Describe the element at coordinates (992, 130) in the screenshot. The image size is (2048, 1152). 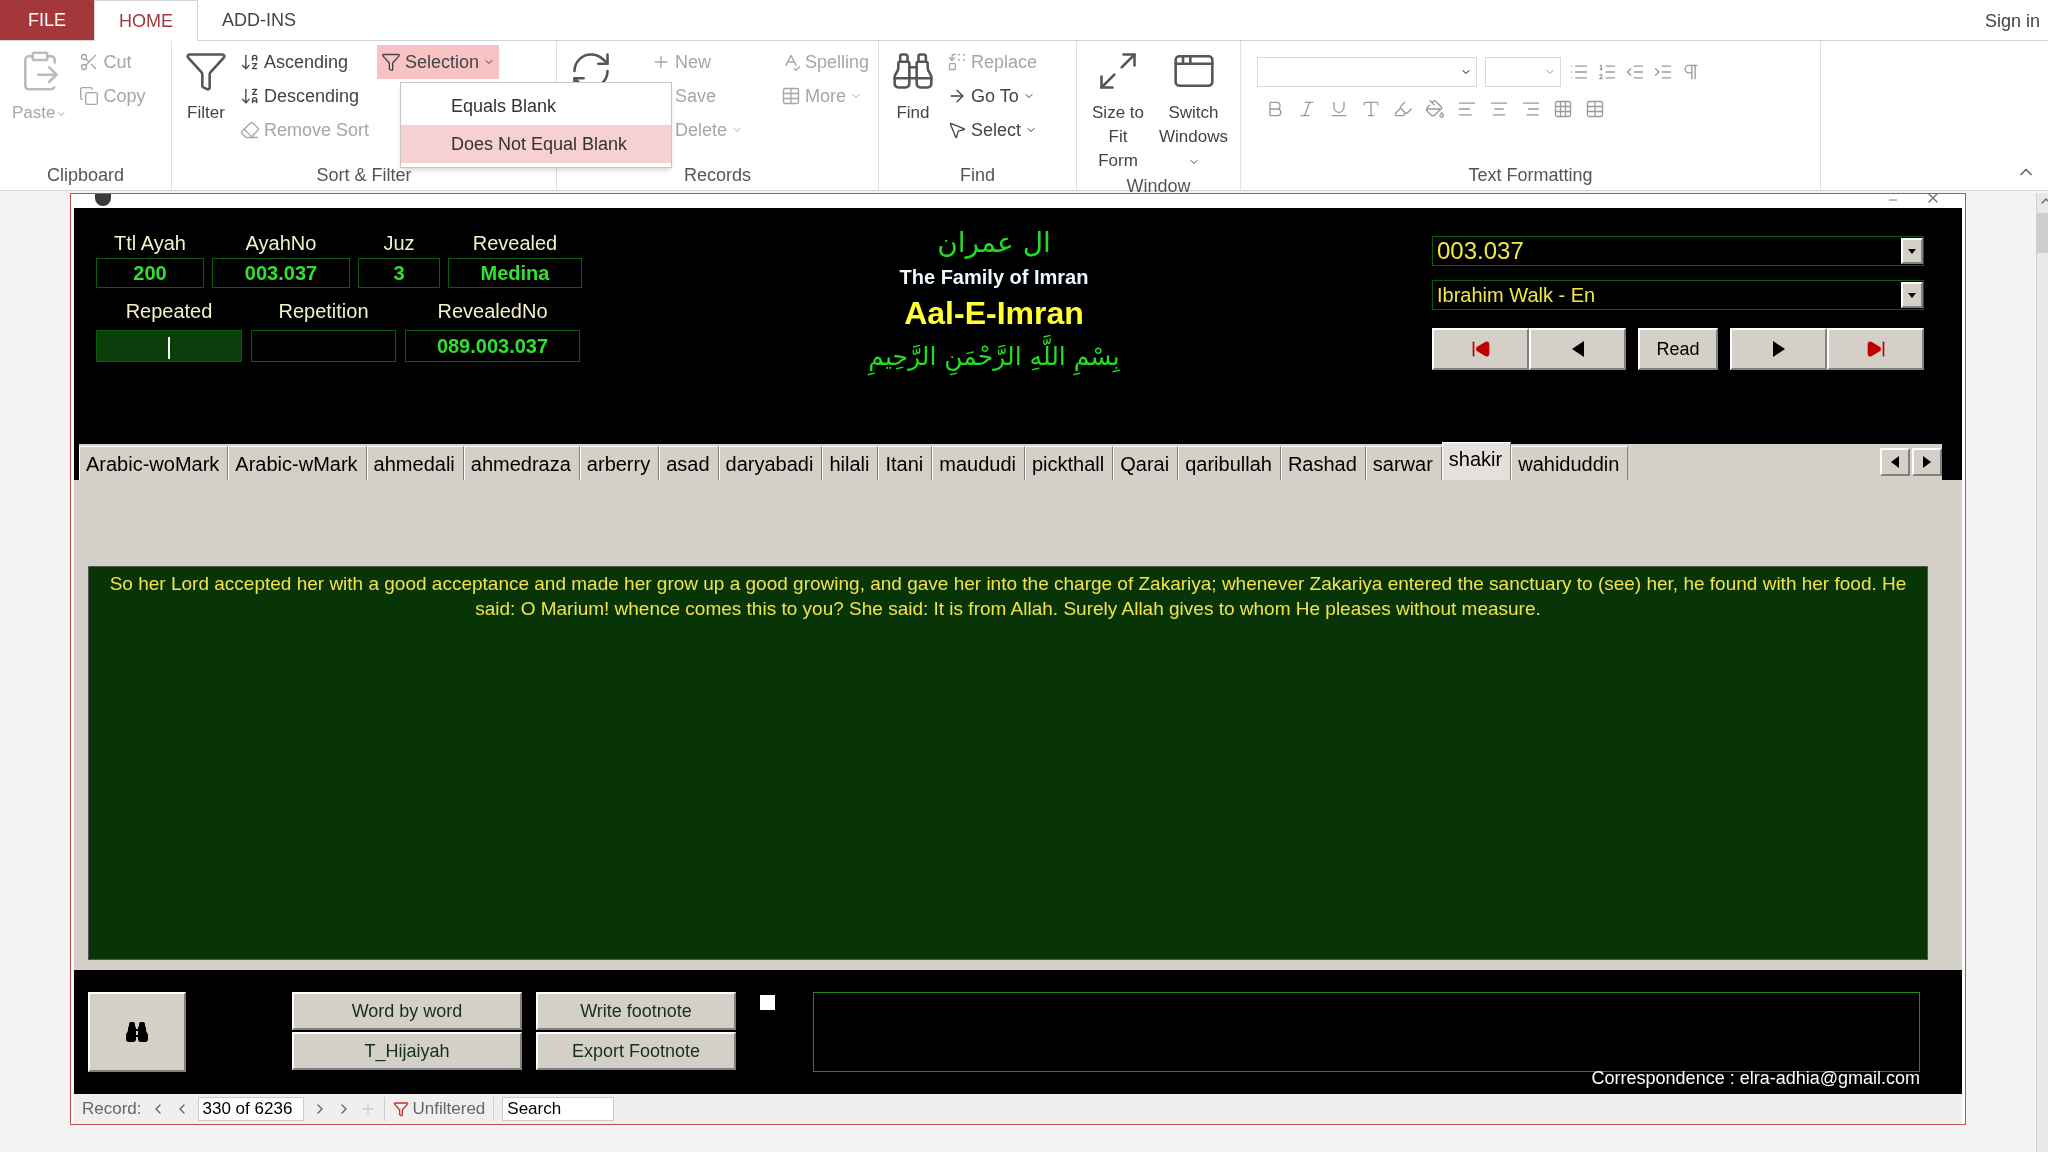
I see `ribbon-button: Select` at that location.